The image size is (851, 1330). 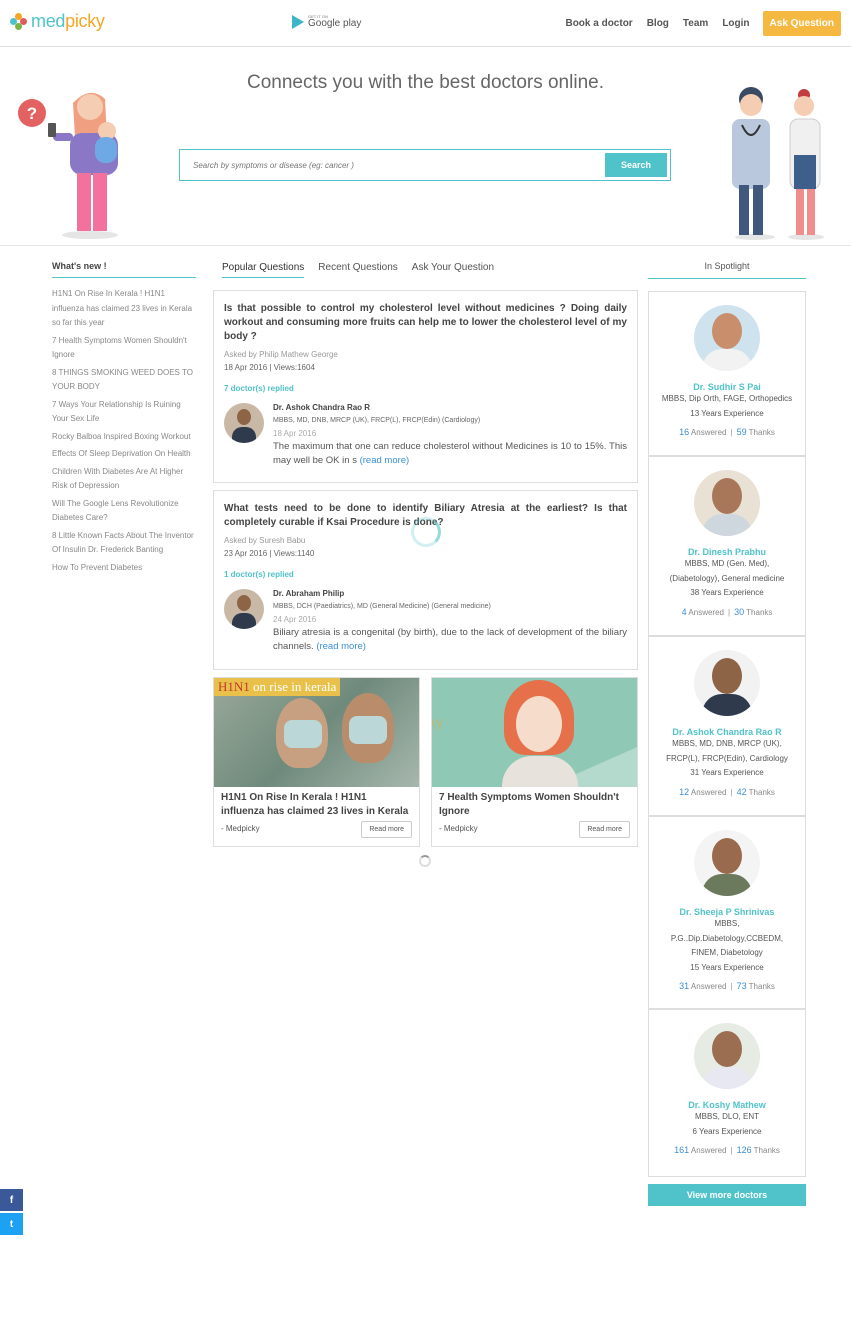 What do you see at coordinates (727, 611) in the screenshot?
I see `doctor-stats: 4 Answered | 30 Thanks` at bounding box center [727, 611].